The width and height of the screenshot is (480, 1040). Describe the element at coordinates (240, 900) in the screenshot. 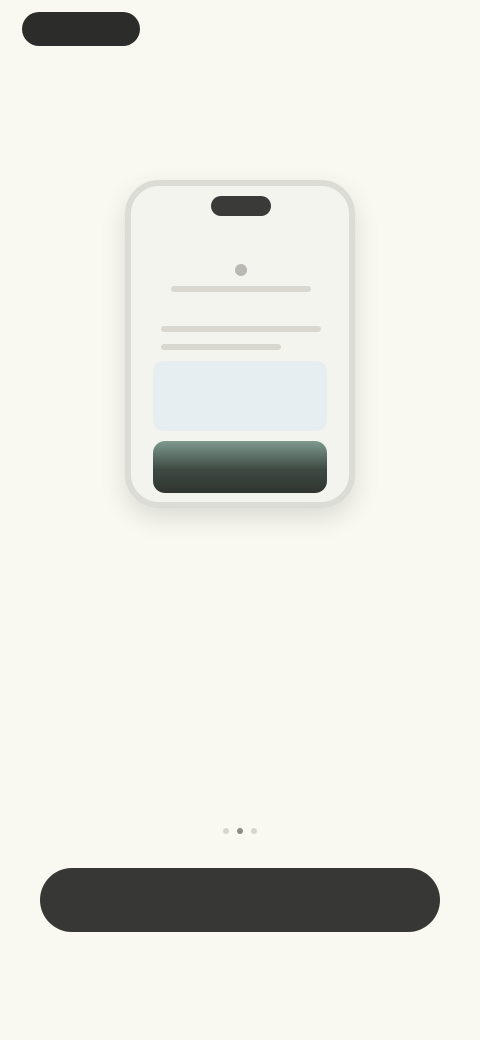

I see `continue-button` at that location.